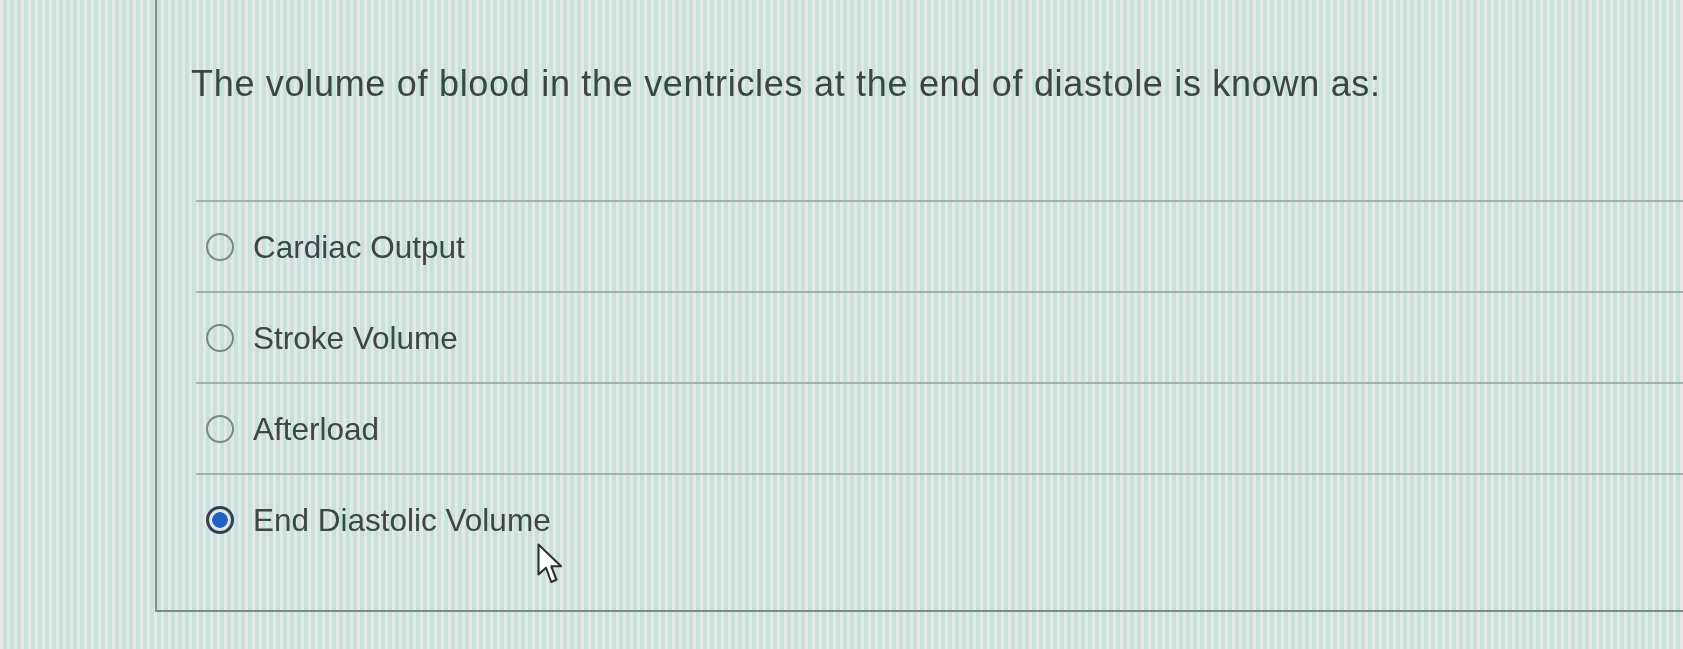 This screenshot has height=649, width=1683. What do you see at coordinates (550, 564) in the screenshot?
I see `mouse-pointer-icon` at bounding box center [550, 564].